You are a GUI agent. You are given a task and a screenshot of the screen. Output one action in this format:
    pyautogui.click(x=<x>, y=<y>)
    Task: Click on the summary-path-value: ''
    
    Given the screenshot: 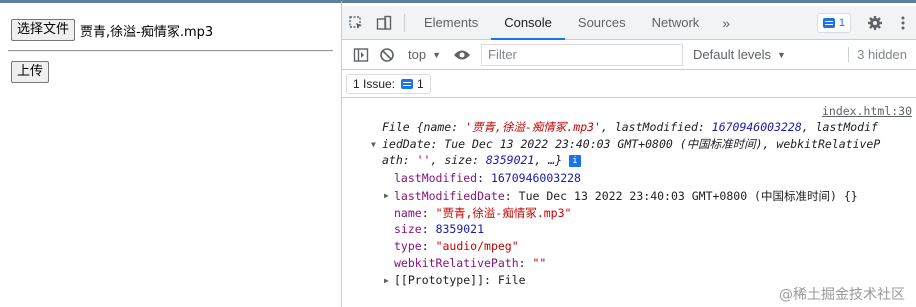 What is the action you would take?
    pyautogui.click(x=423, y=160)
    